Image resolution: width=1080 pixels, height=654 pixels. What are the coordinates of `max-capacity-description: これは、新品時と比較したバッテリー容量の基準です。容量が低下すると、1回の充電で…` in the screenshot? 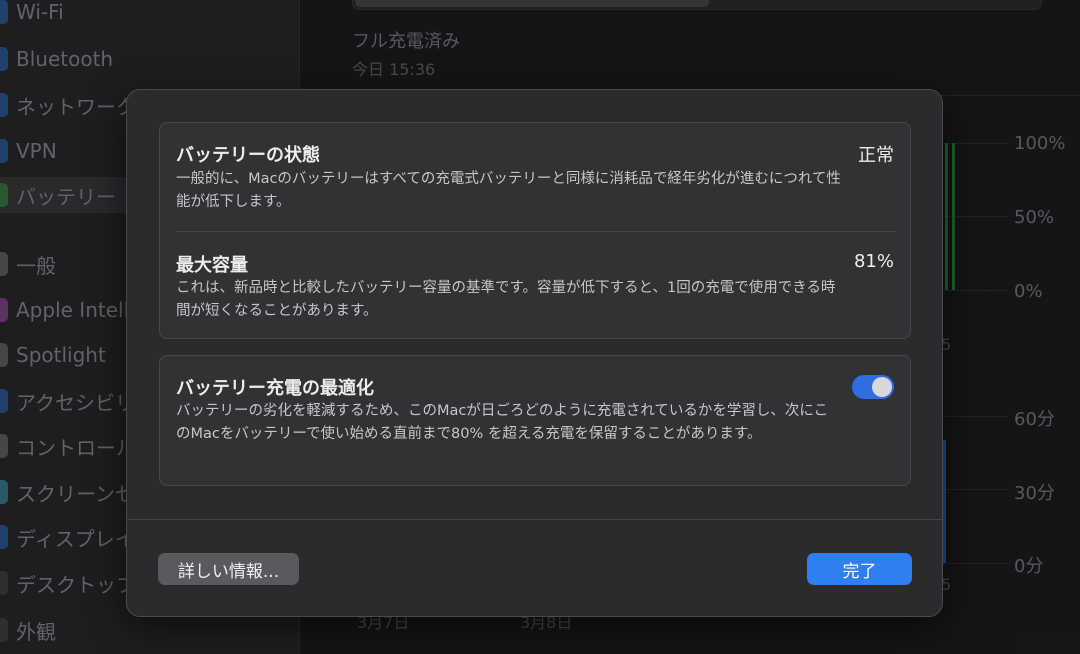 It's located at (506, 299).